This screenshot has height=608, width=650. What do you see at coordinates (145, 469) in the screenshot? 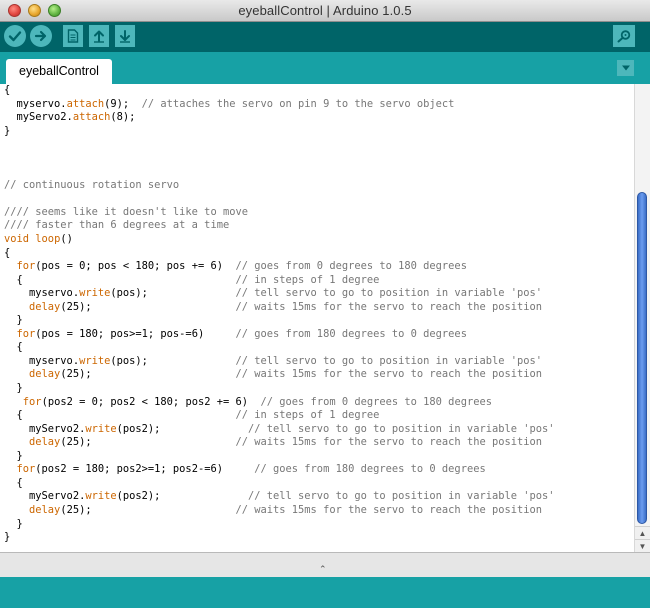
I see `code-token: (pos2 = 180; pos2>=1; pos2-=6)` at bounding box center [145, 469].